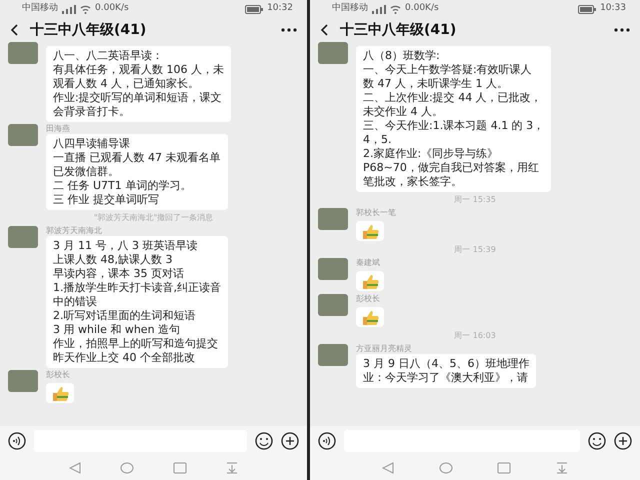 This screenshot has width=640, height=480. What do you see at coordinates (613, 9) in the screenshot?
I see `clock-time: 10:33` at bounding box center [613, 9].